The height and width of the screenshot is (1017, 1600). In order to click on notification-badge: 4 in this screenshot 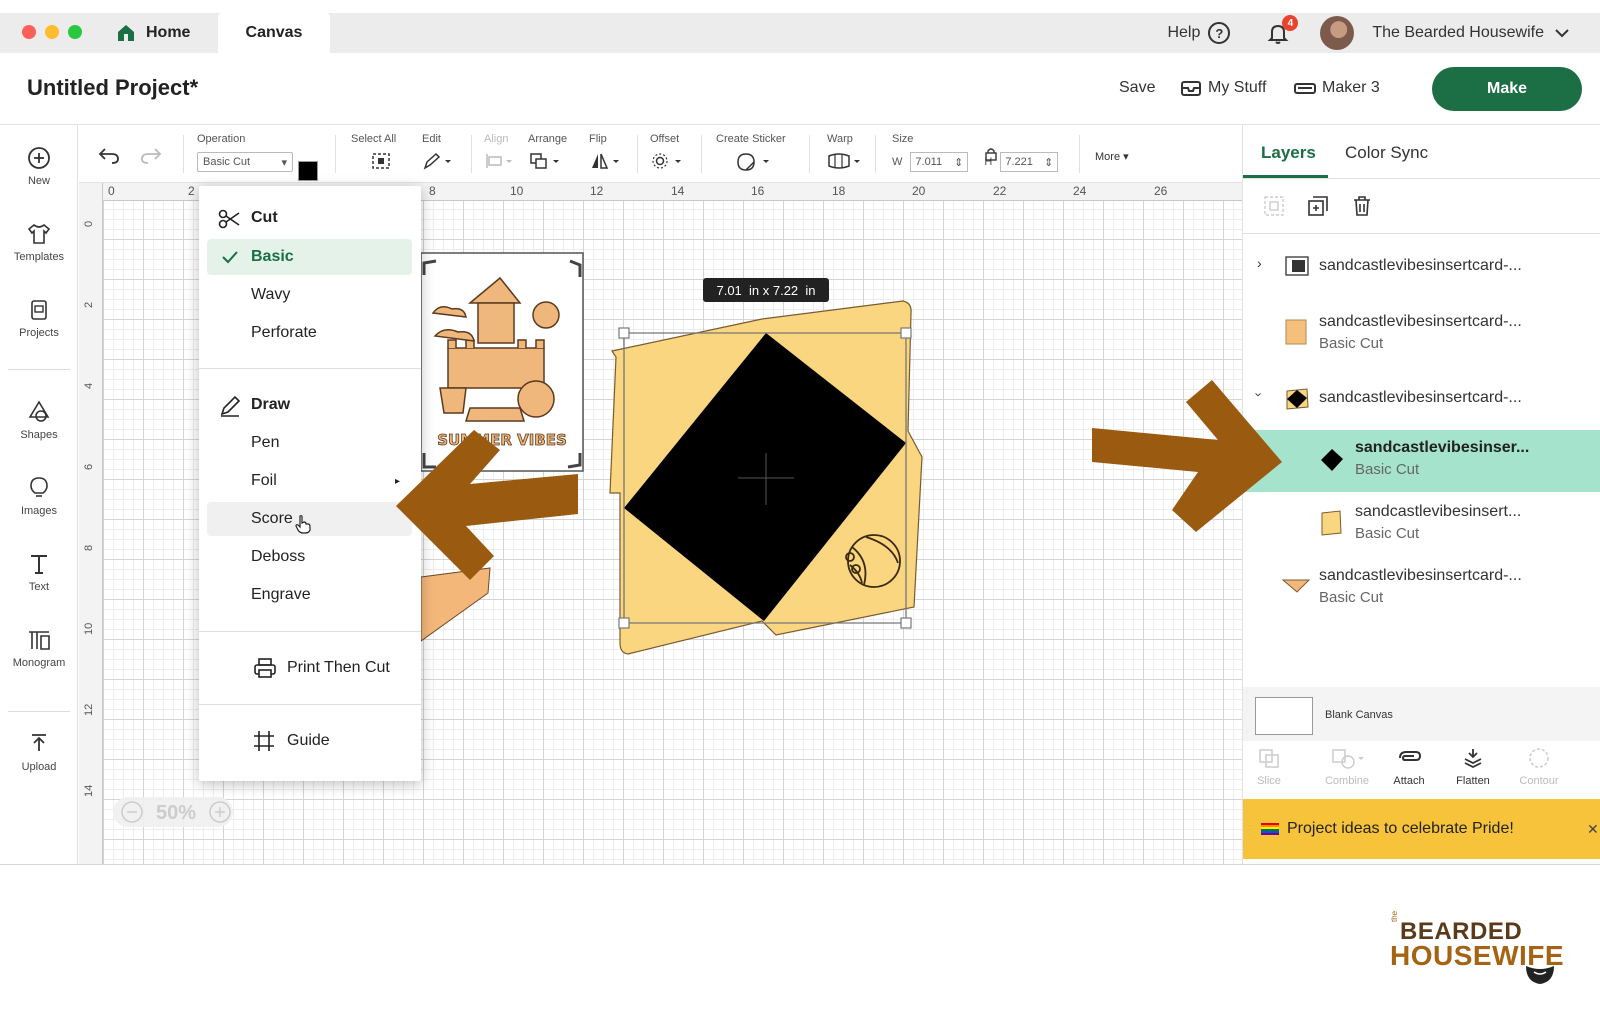, I will do `click(1290, 23)`.